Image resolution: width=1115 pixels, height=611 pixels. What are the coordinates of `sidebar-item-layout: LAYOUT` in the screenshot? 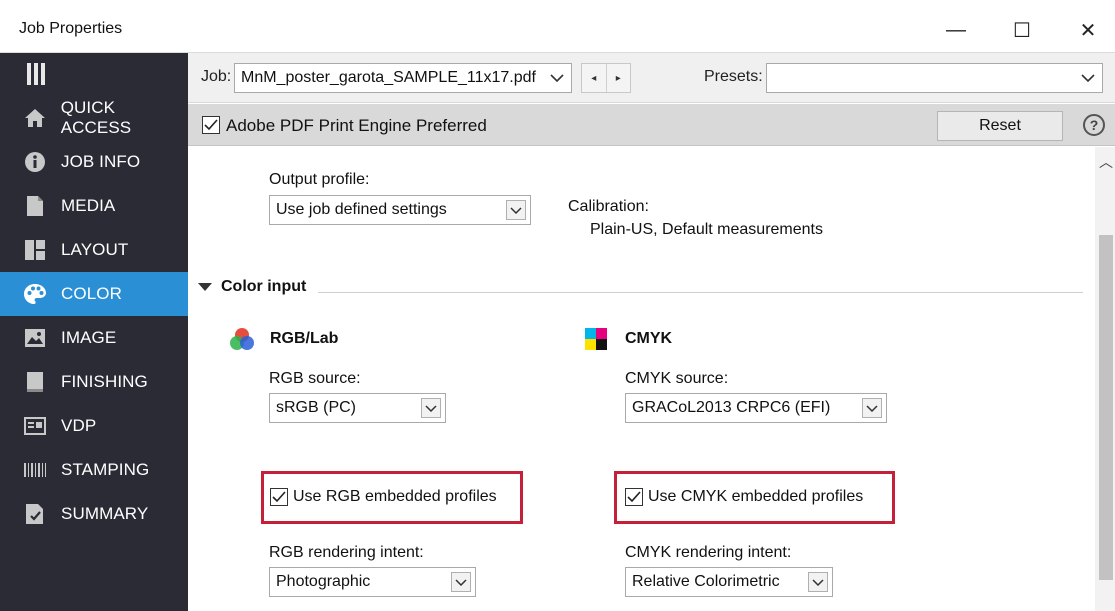 It's located at (94, 250).